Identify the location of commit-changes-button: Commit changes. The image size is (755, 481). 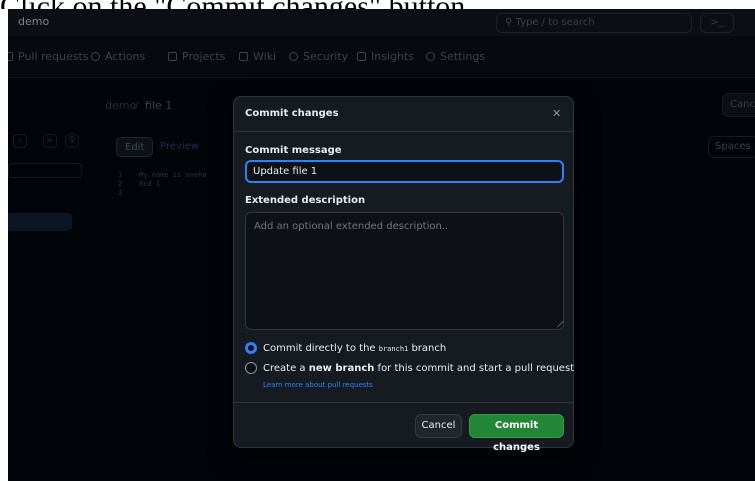
(516, 433).